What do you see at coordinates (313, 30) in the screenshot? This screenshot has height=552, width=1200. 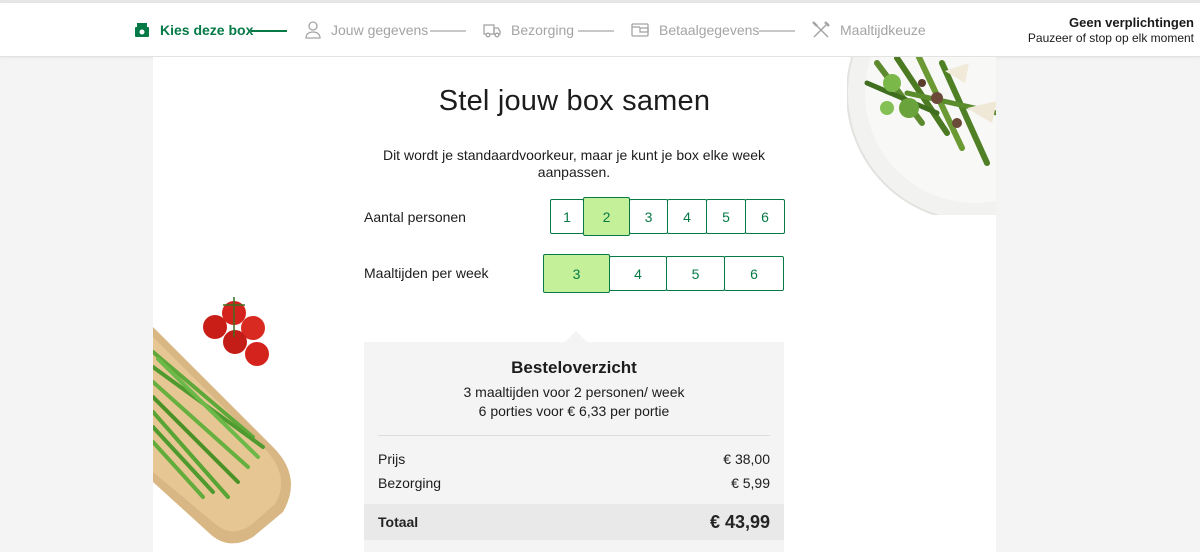 I see `user-icon` at bounding box center [313, 30].